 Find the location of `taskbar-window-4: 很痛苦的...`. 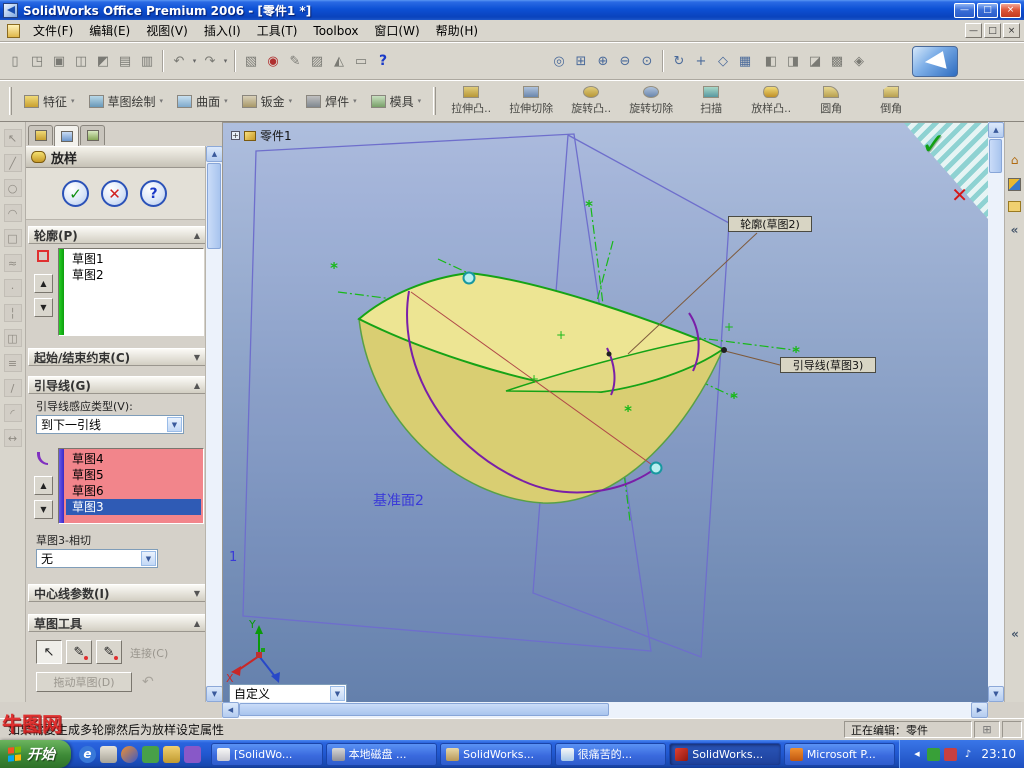

taskbar-window-4: 很痛苦的... is located at coordinates (610, 754).